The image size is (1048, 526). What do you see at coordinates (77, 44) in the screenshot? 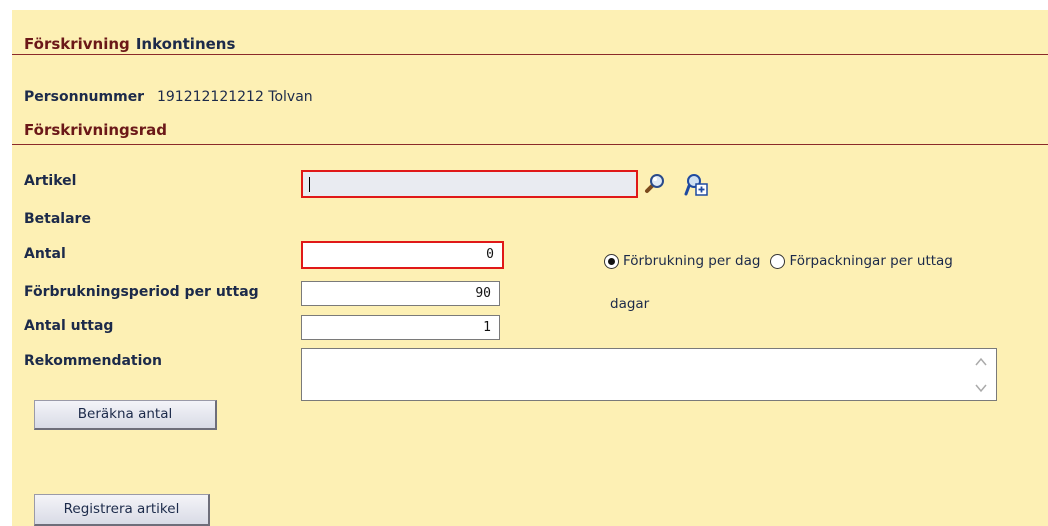
I see `page-title-text: Förskrivning` at bounding box center [77, 44].